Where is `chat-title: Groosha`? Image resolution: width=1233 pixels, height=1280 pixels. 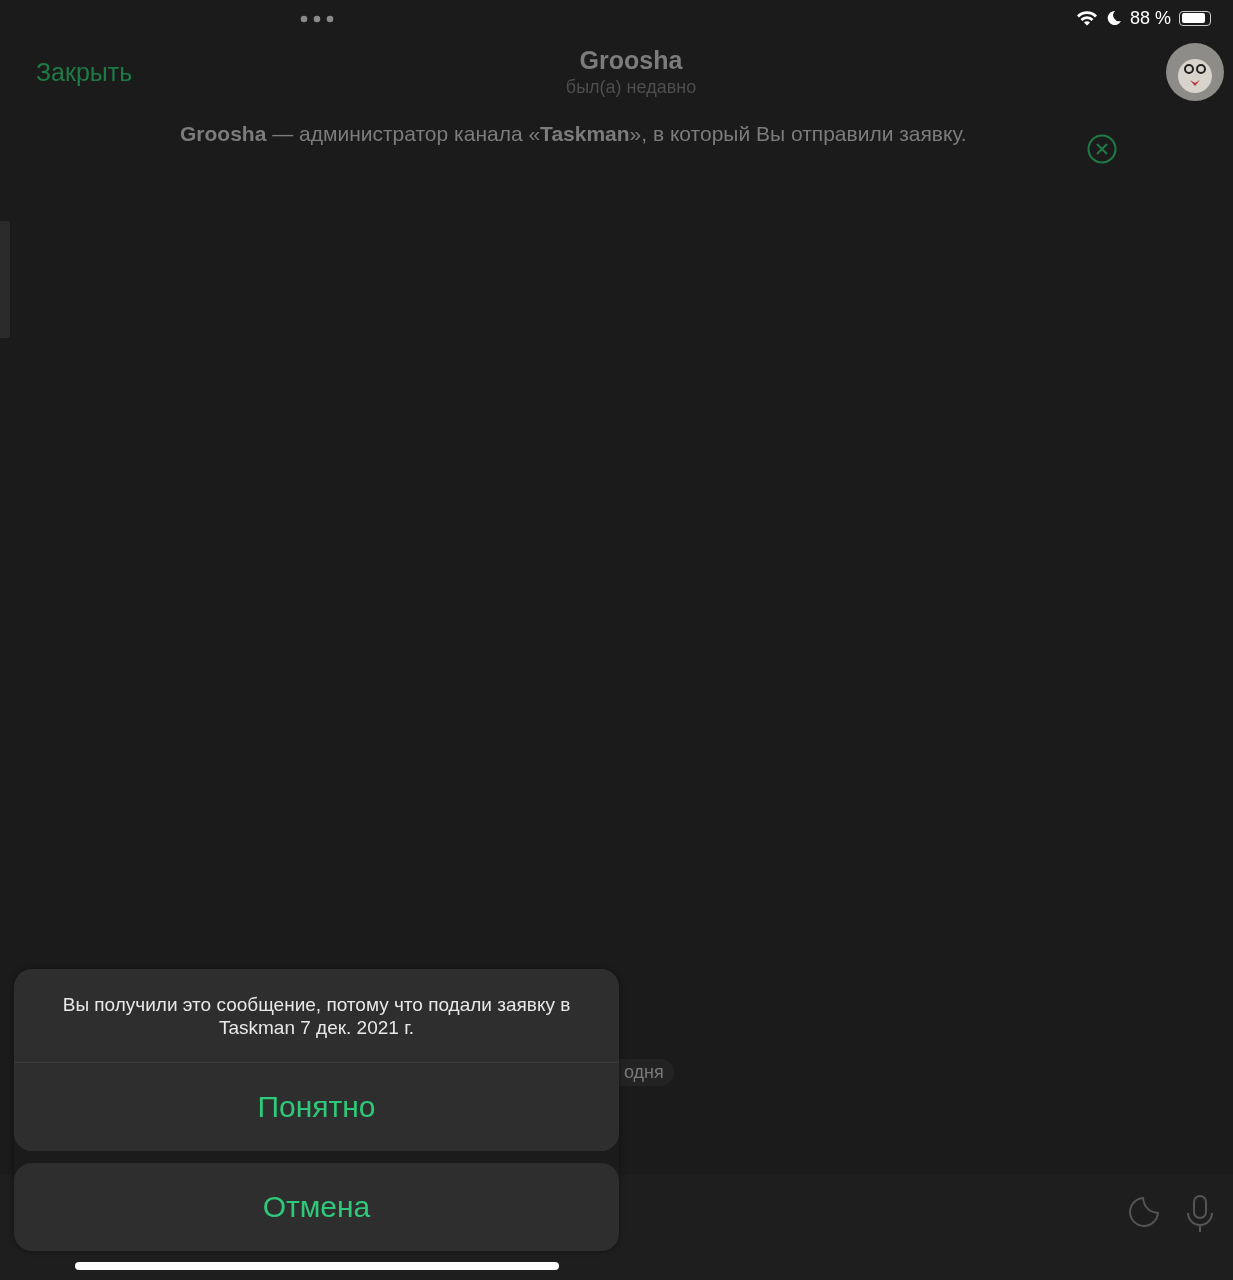
chat-title: Groosha is located at coordinates (631, 60).